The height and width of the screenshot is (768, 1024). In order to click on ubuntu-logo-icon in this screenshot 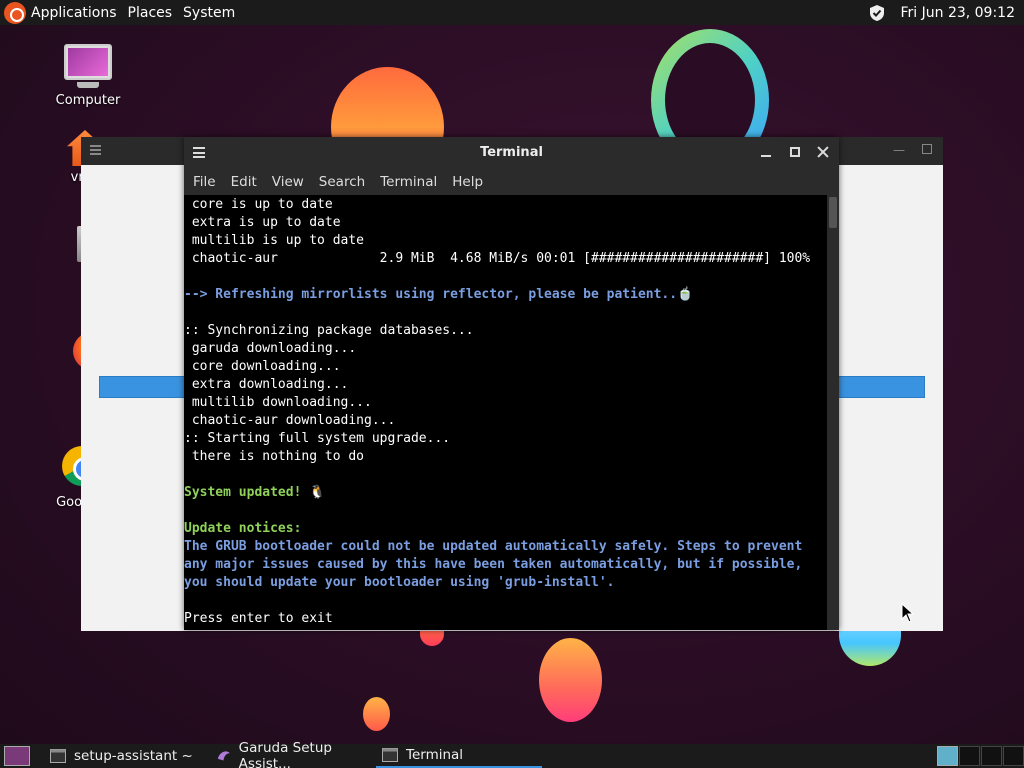, I will do `click(15, 12)`.